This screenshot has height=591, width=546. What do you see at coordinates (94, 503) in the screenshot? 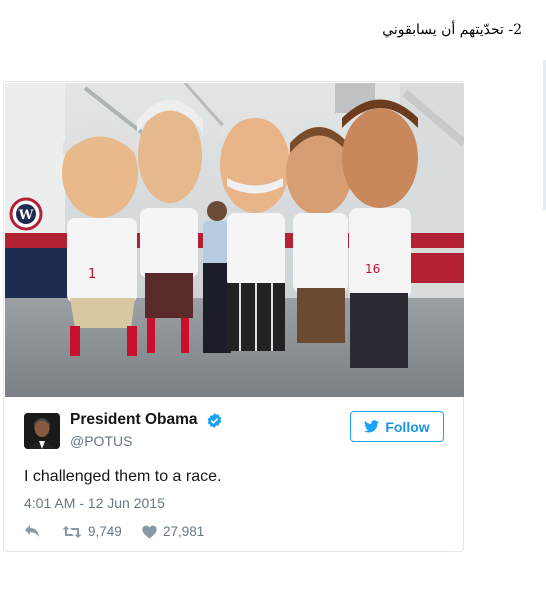
I see `tweet-timestamp: 4:01 AM - 12 Jun 2015` at bounding box center [94, 503].